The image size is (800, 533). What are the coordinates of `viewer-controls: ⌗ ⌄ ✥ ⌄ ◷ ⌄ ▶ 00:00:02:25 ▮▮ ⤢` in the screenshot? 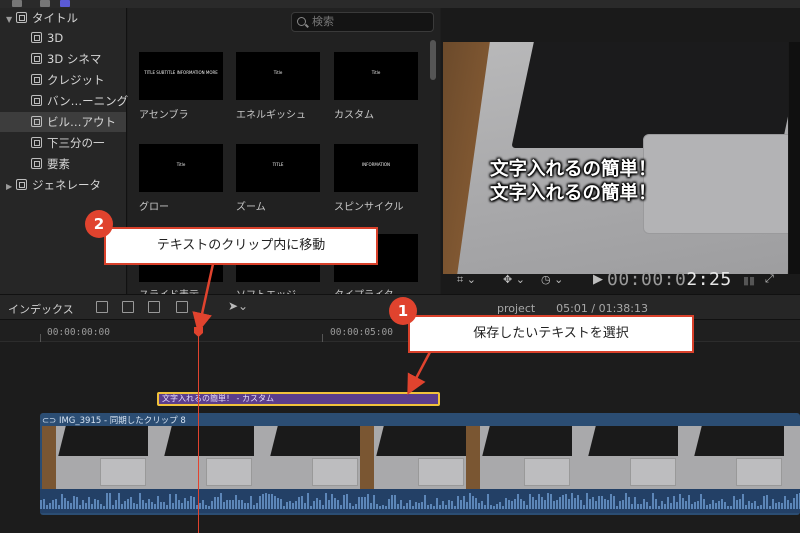 It's located at (620, 281).